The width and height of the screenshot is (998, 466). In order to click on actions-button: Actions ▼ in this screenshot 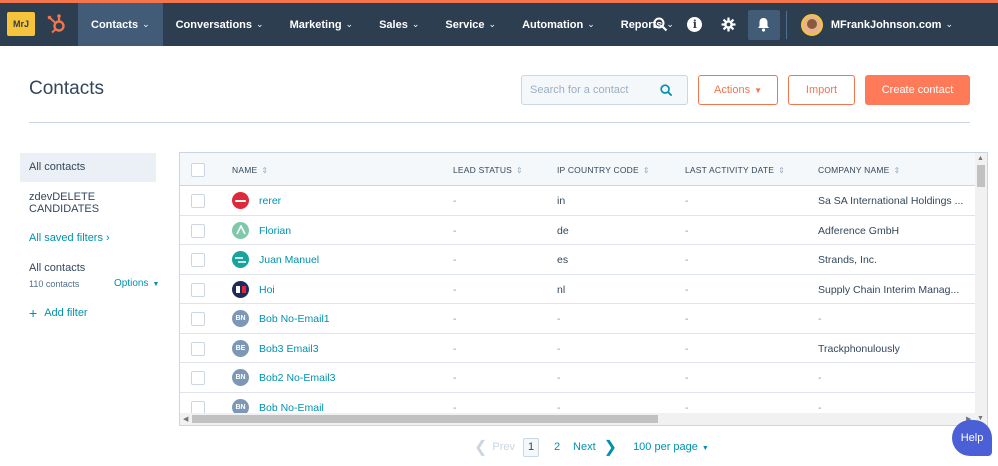, I will do `click(738, 90)`.